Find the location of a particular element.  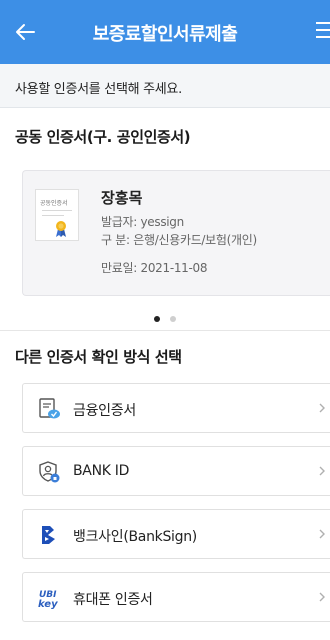

cert-category: 구 분: 은행/신용카드/보험(개인) is located at coordinates (179, 240).